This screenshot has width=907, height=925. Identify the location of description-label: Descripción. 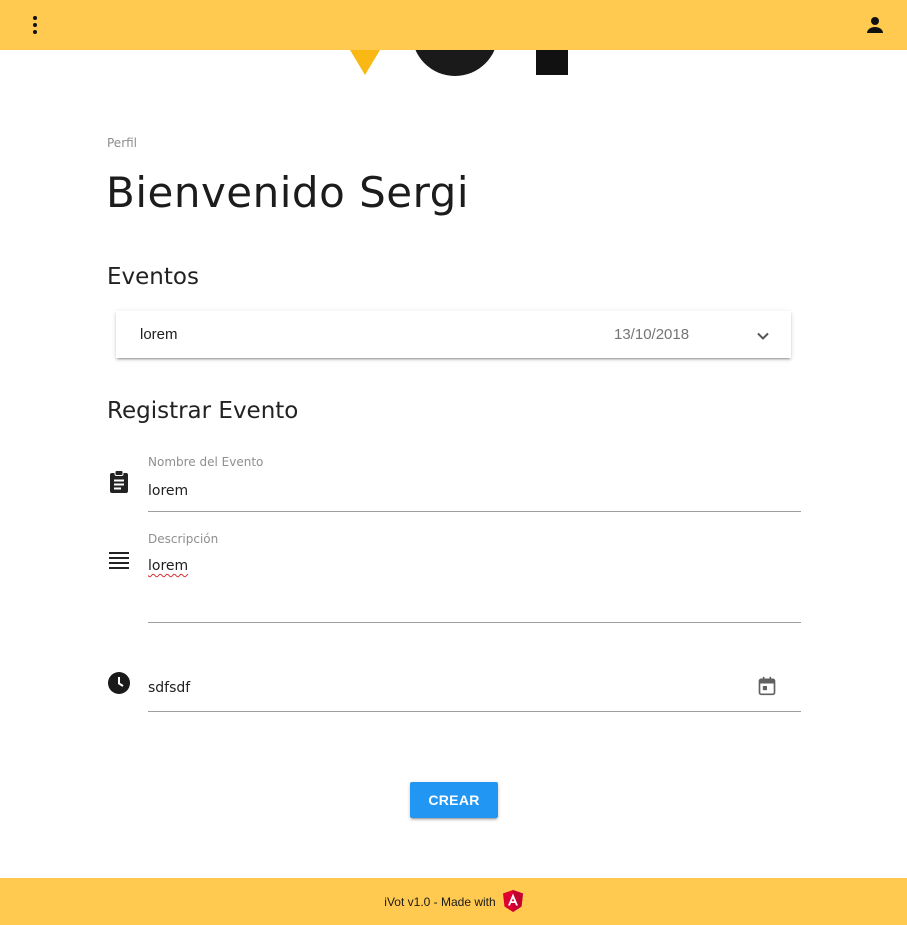
(183, 539).